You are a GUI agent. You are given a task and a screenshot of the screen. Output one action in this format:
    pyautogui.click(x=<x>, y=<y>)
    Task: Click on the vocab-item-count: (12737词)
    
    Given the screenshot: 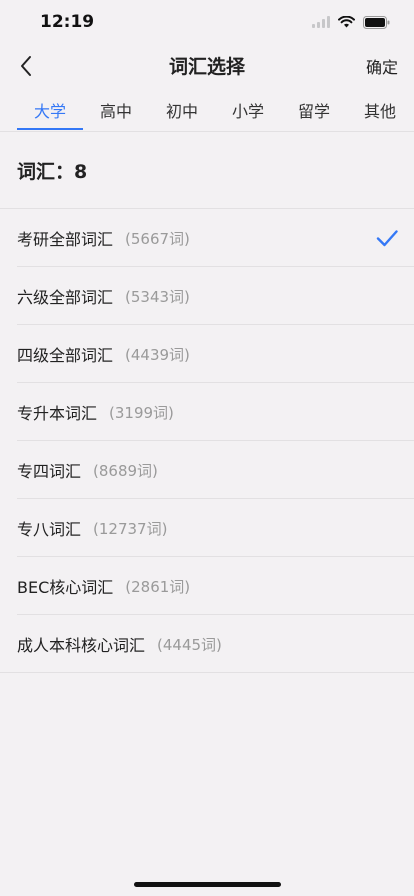 What is the action you would take?
    pyautogui.click(x=130, y=528)
    